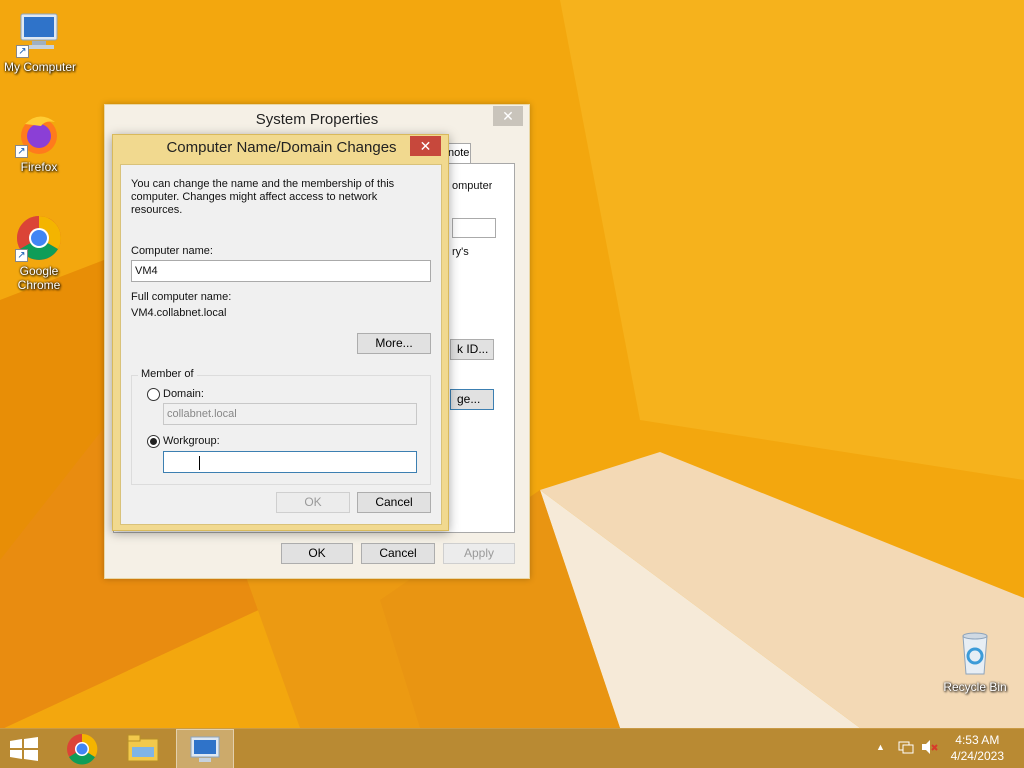 The width and height of the screenshot is (1024, 768). Describe the element at coordinates (880, 747) in the screenshot. I see `show-hidden-icons-icon: ▲` at that location.